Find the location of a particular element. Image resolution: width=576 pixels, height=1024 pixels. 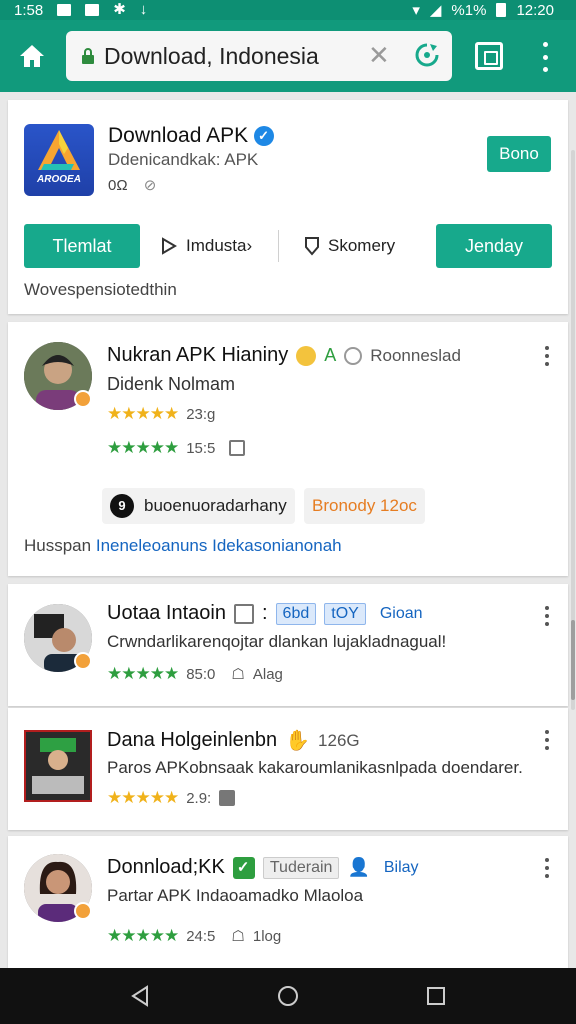

primary-button: Tlemlat is located at coordinates (82, 246).